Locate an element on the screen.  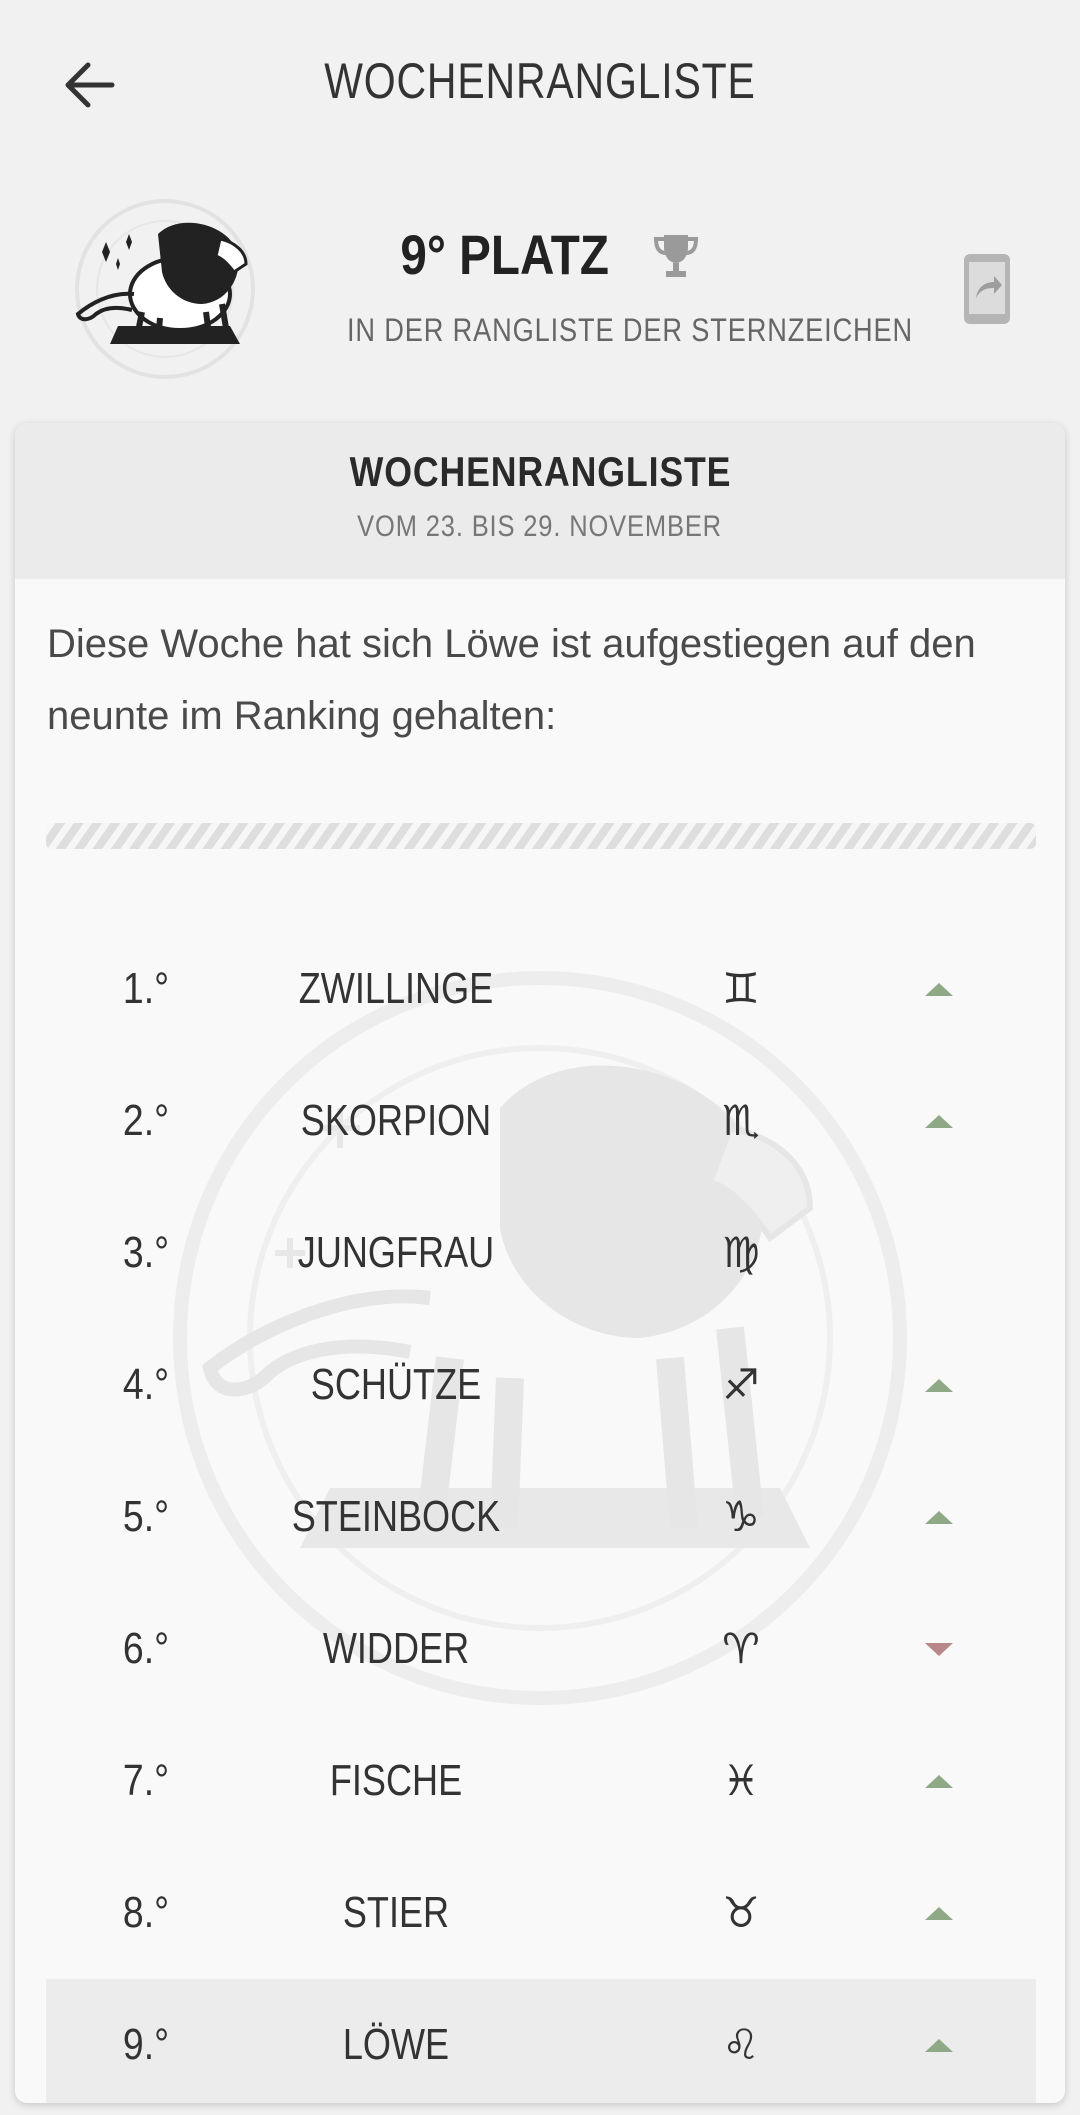
sign-name: FISCHE is located at coordinates (396, 1780).